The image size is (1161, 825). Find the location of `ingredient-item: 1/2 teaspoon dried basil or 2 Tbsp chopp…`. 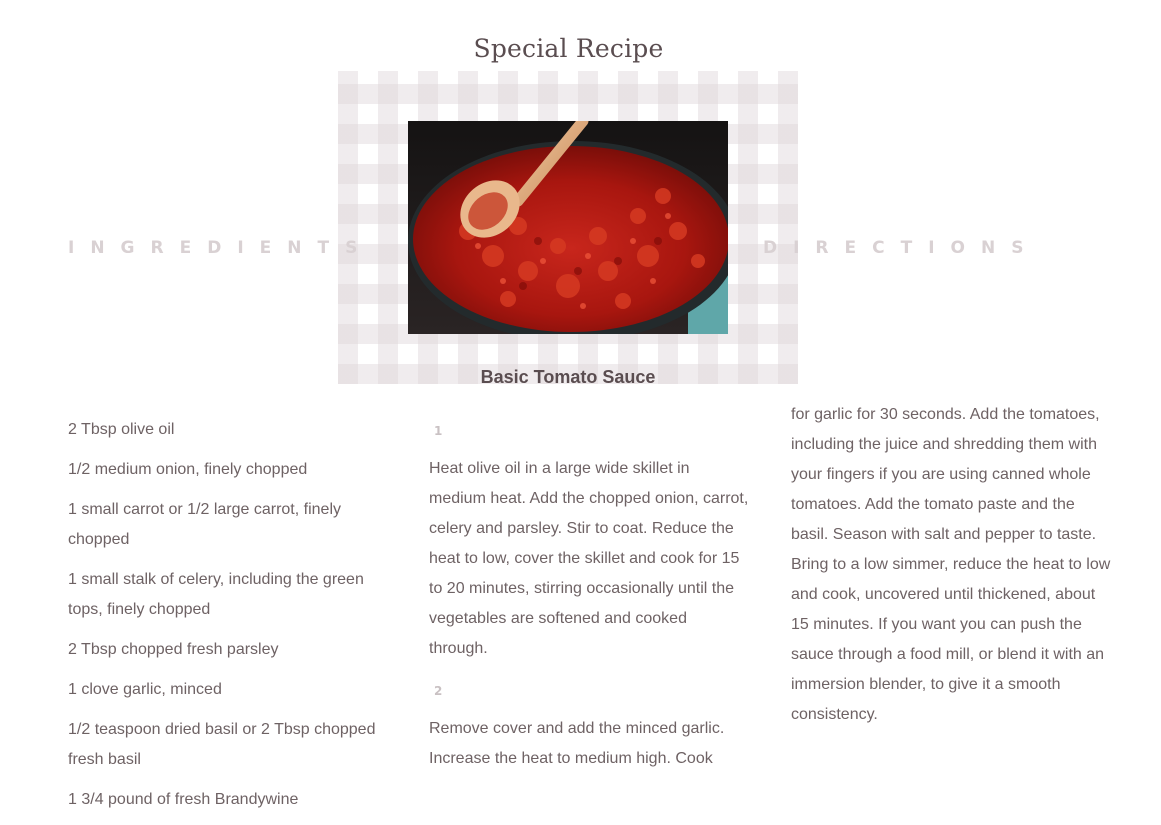

ingredient-item: 1/2 teaspoon dried basil or 2 Tbsp chopp… is located at coordinates (222, 744).